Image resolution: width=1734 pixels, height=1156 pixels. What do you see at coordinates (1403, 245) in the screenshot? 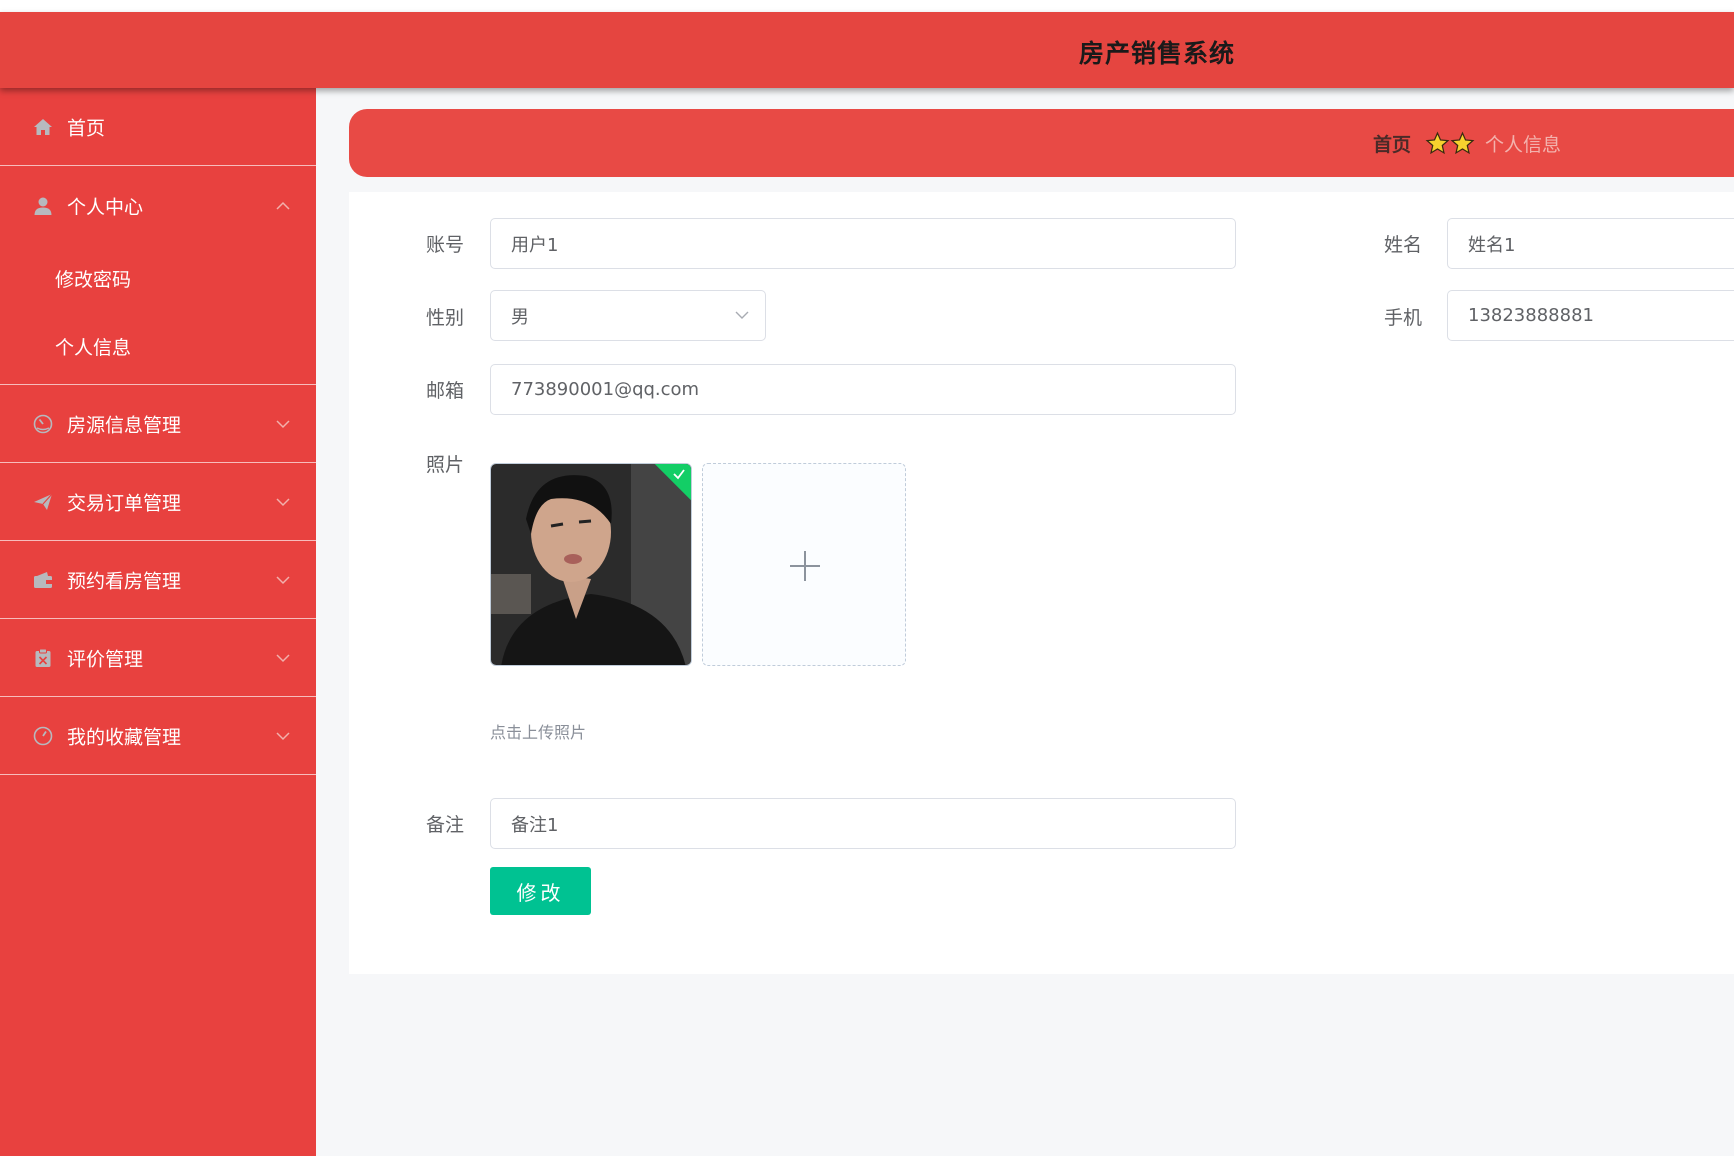
I see `name-label: 姓名` at bounding box center [1403, 245].